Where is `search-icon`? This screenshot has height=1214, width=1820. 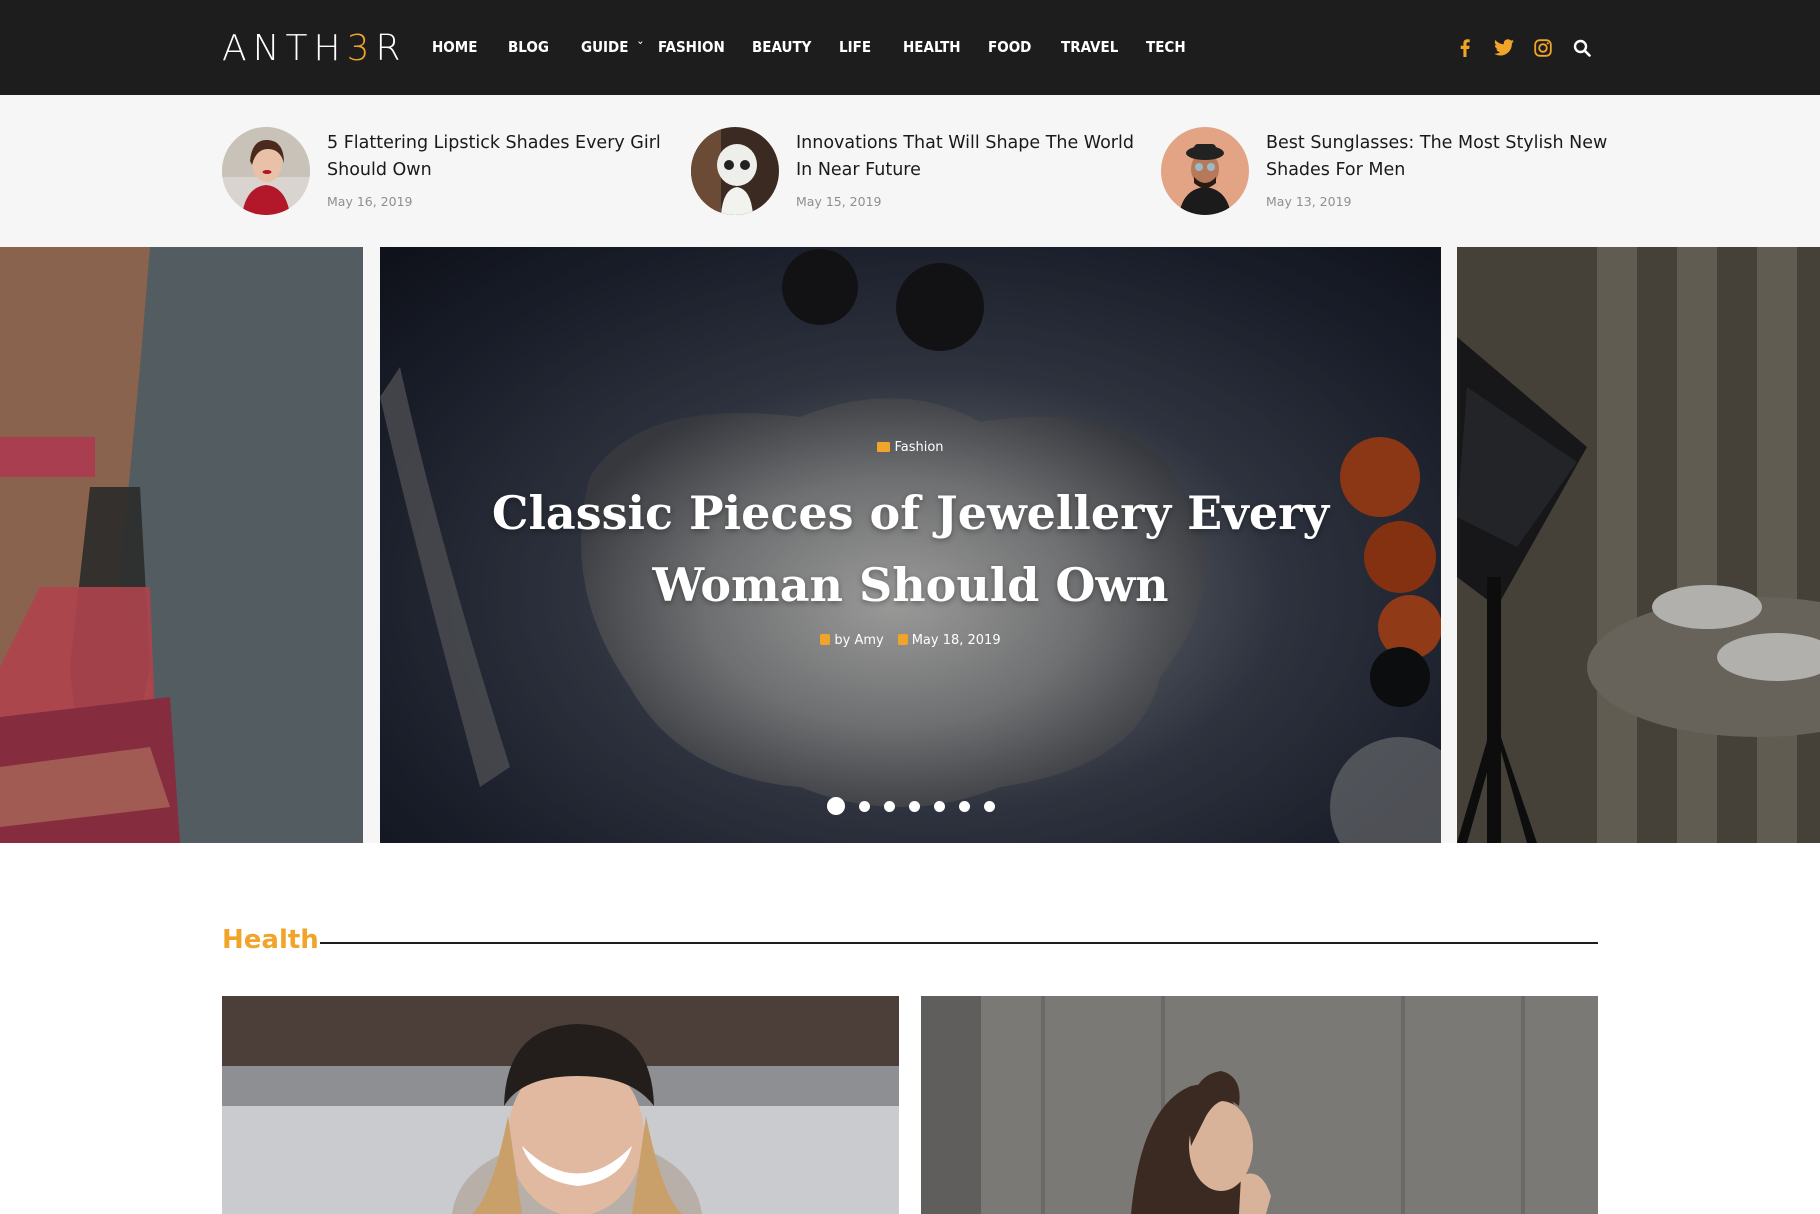 search-icon is located at coordinates (1581, 48).